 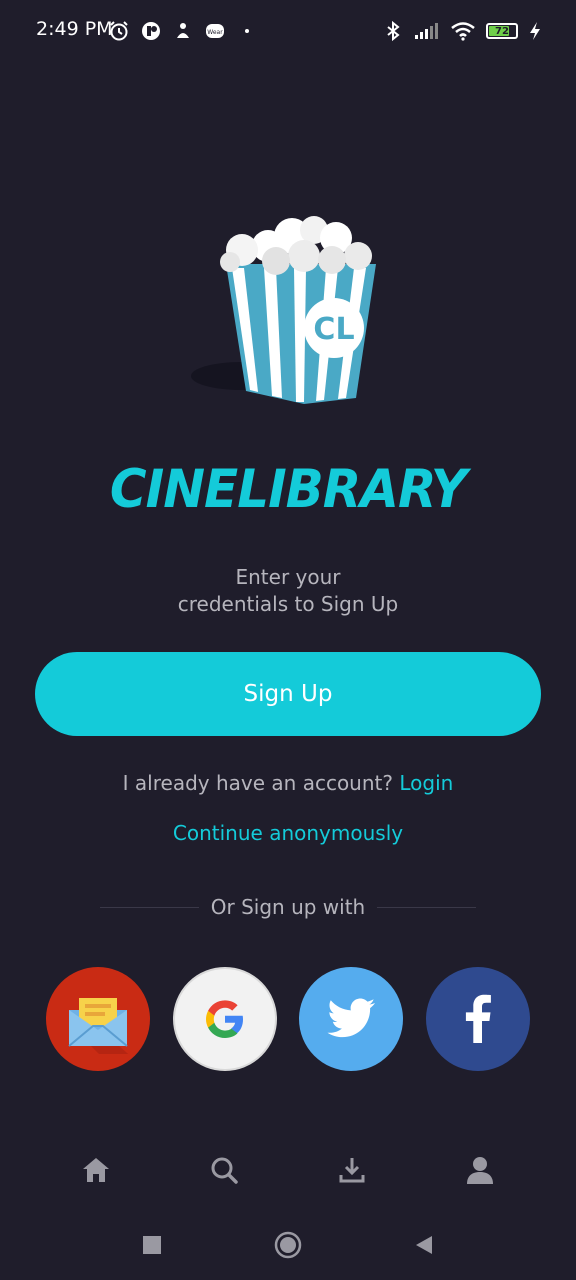 I want to click on continue-anonymously-link: Continue anonymously, so click(x=288, y=833).